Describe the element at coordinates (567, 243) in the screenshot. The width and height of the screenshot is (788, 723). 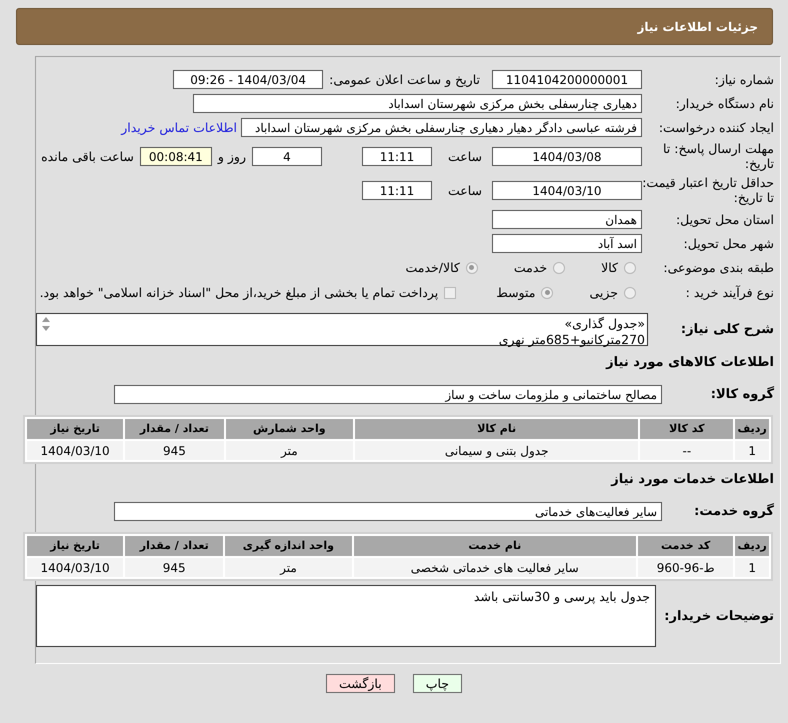
I see `city-field: اسد آباد` at that location.